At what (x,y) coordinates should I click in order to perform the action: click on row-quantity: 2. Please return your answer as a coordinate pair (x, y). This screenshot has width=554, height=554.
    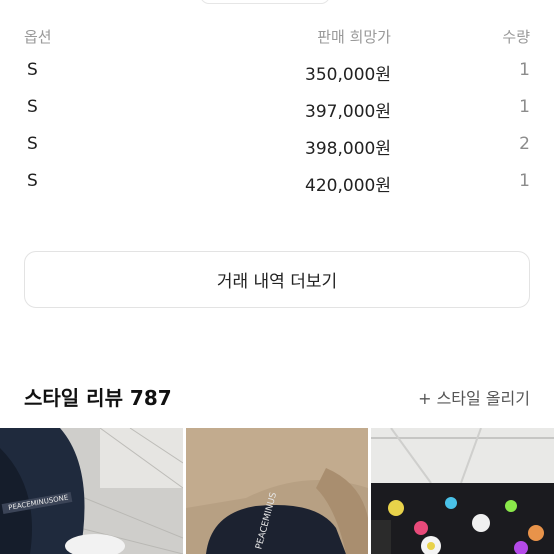
    Looking at the image, I should click on (524, 144).